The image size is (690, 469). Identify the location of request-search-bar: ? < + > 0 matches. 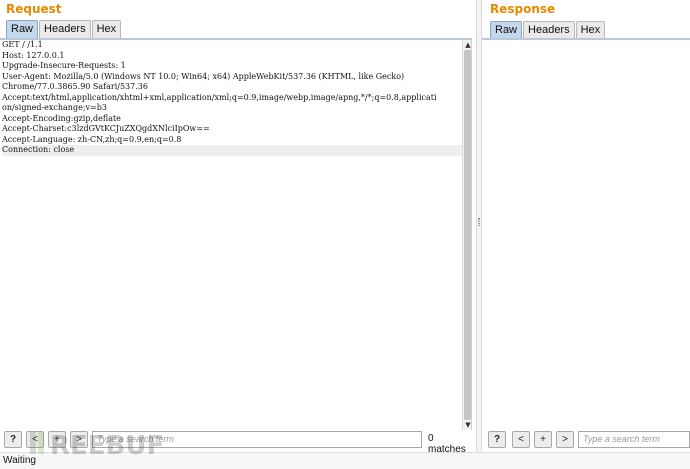
(239, 443).